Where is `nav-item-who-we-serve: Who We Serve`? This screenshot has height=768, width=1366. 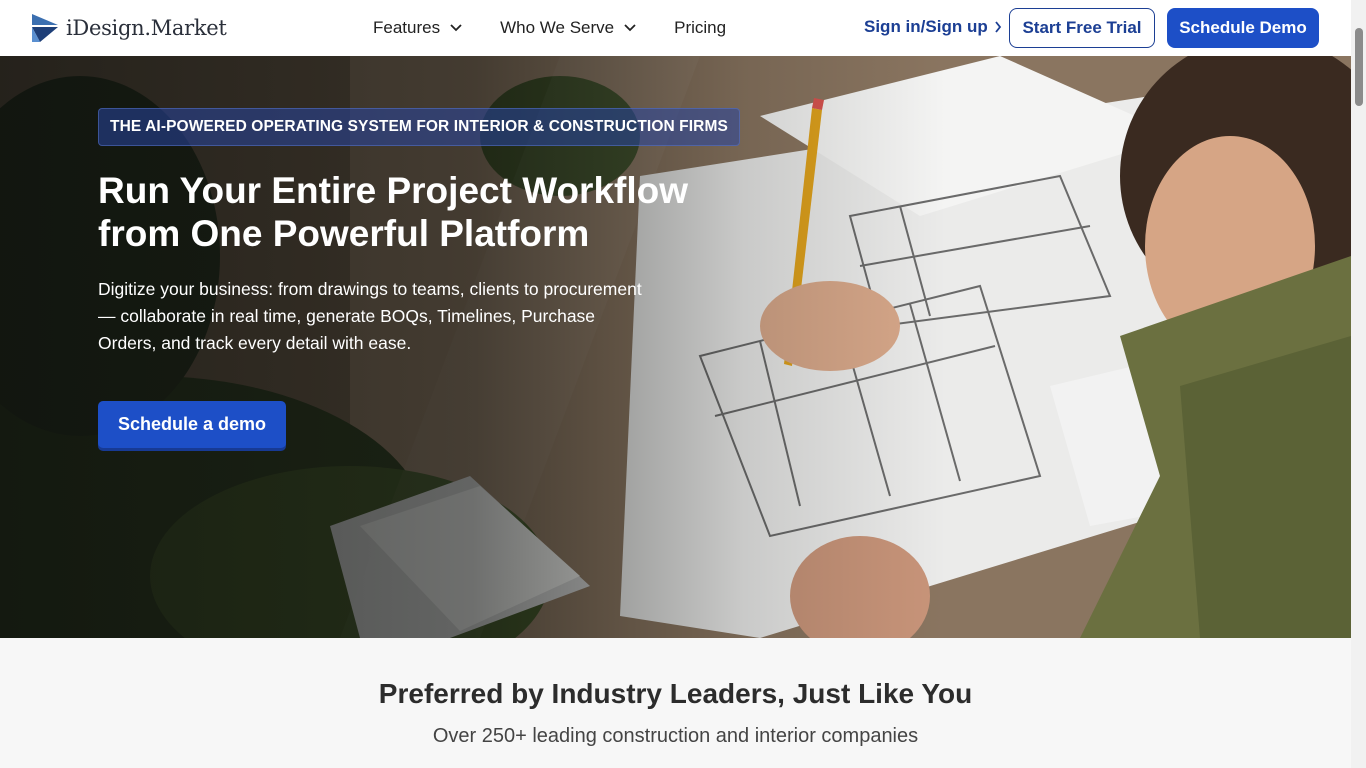
nav-item-who-we-serve: Who We Serve is located at coordinates (568, 28).